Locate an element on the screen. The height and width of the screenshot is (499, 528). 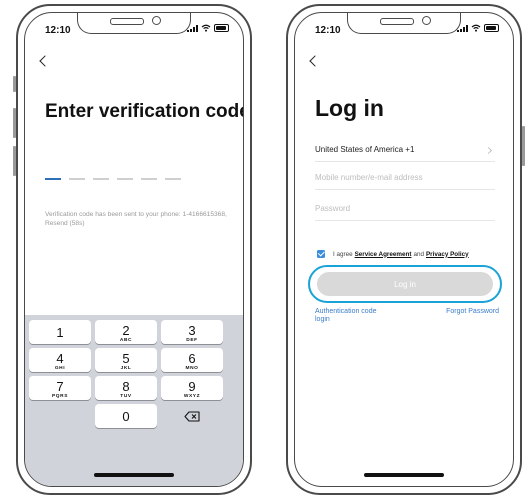
key-digit: 7 is located at coordinates (60, 386).